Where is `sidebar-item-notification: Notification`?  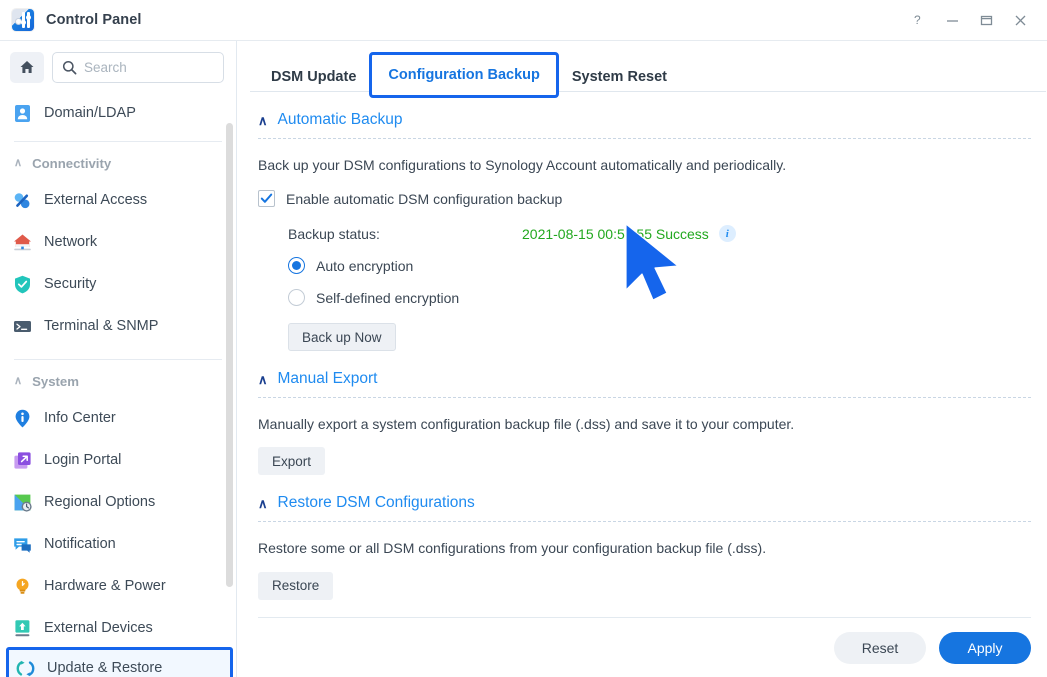
sidebar-item-notification: Notification is located at coordinates (118, 544).